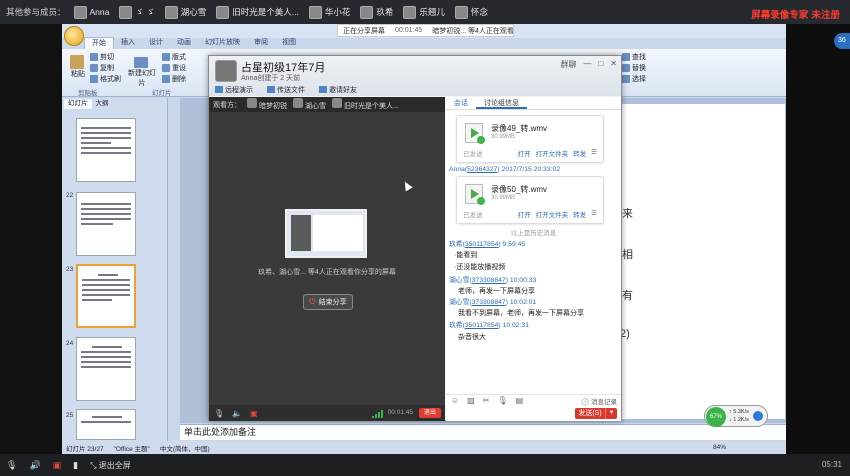 This screenshot has width=850, height=476. I want to click on participant: 华小花, so click(329, 12).